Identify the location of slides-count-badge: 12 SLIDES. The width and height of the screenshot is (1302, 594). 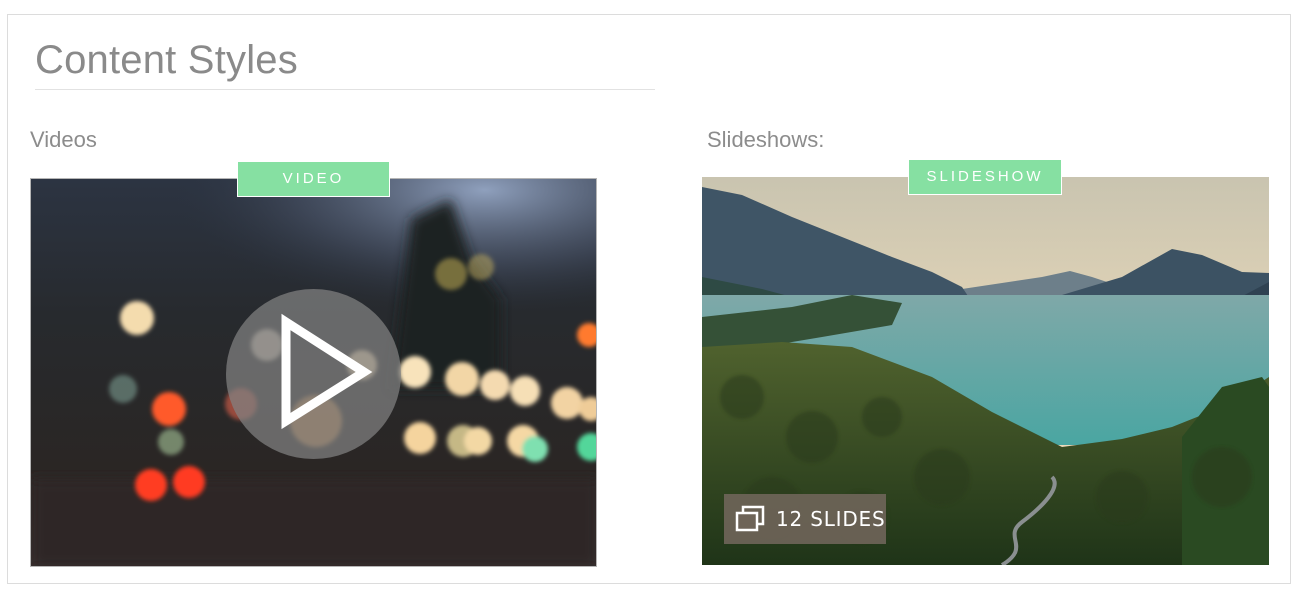
(805, 519).